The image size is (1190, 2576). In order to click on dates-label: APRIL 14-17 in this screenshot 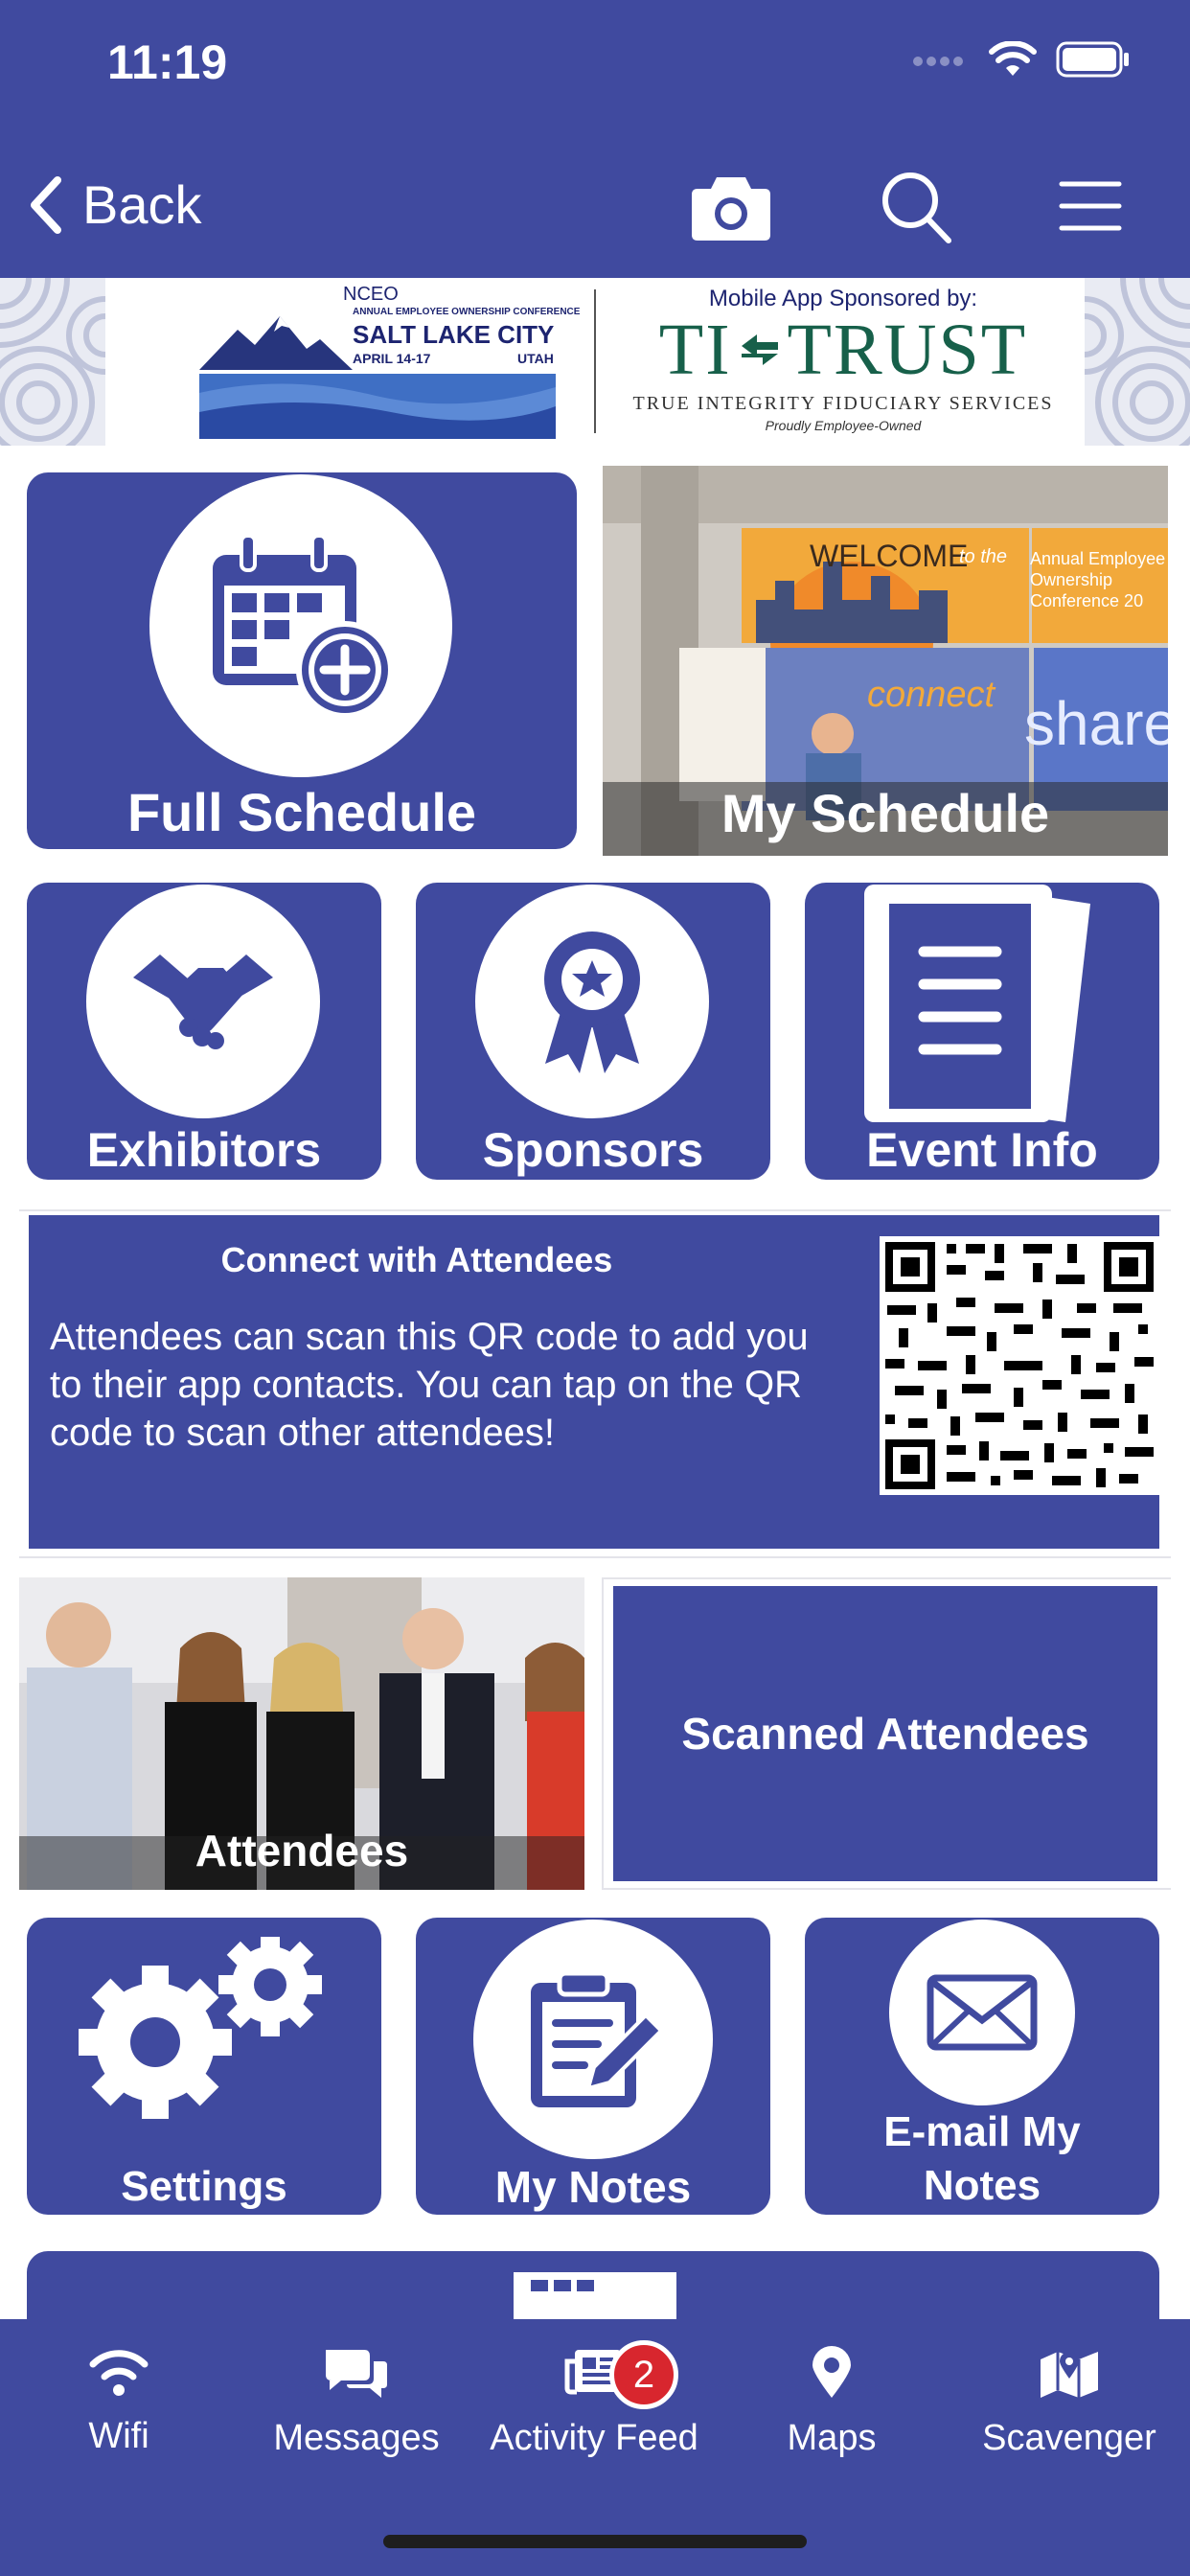, I will do `click(392, 358)`.